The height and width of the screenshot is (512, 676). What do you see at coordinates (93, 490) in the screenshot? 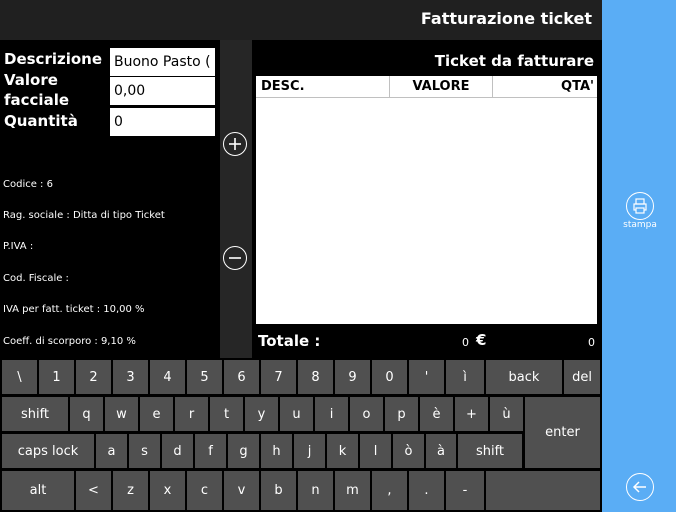
I see `key-less-than: <` at bounding box center [93, 490].